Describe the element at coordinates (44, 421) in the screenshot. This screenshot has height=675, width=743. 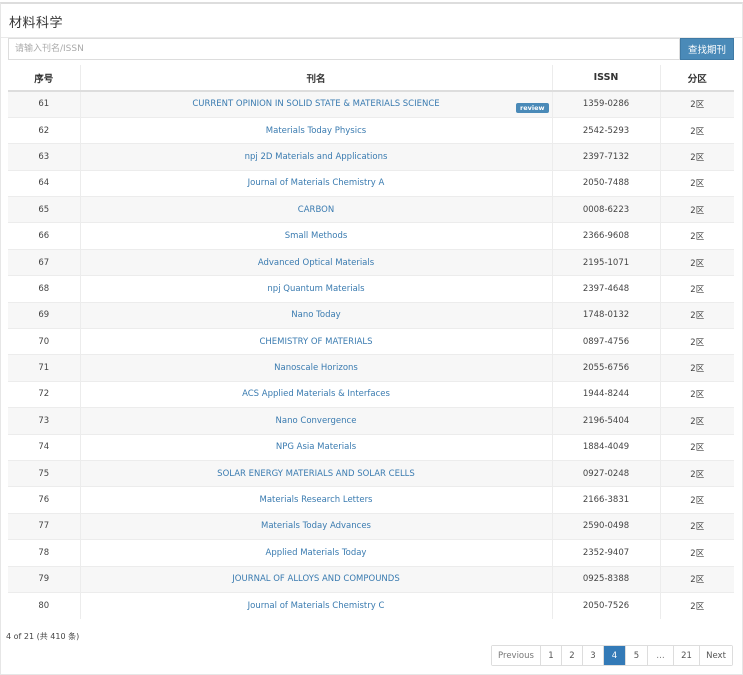
I see `row-index: 73` at that location.